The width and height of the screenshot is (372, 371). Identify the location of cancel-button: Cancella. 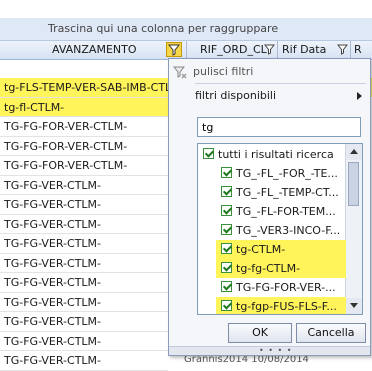
(331, 333).